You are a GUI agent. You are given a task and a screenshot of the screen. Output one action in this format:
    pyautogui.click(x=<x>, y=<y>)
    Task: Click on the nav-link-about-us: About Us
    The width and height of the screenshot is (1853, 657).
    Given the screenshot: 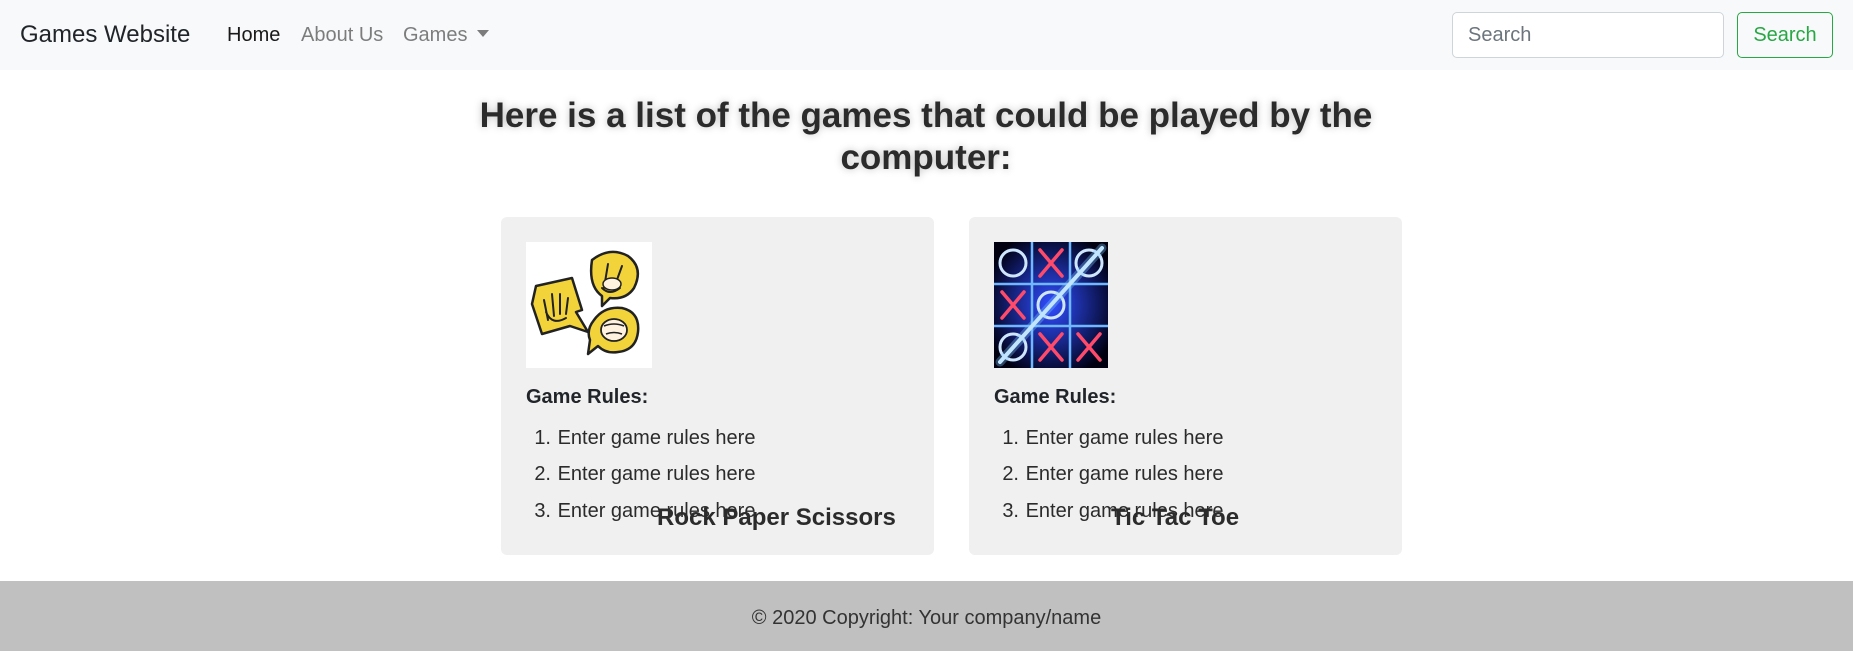 What is the action you would take?
    pyautogui.click(x=342, y=35)
    